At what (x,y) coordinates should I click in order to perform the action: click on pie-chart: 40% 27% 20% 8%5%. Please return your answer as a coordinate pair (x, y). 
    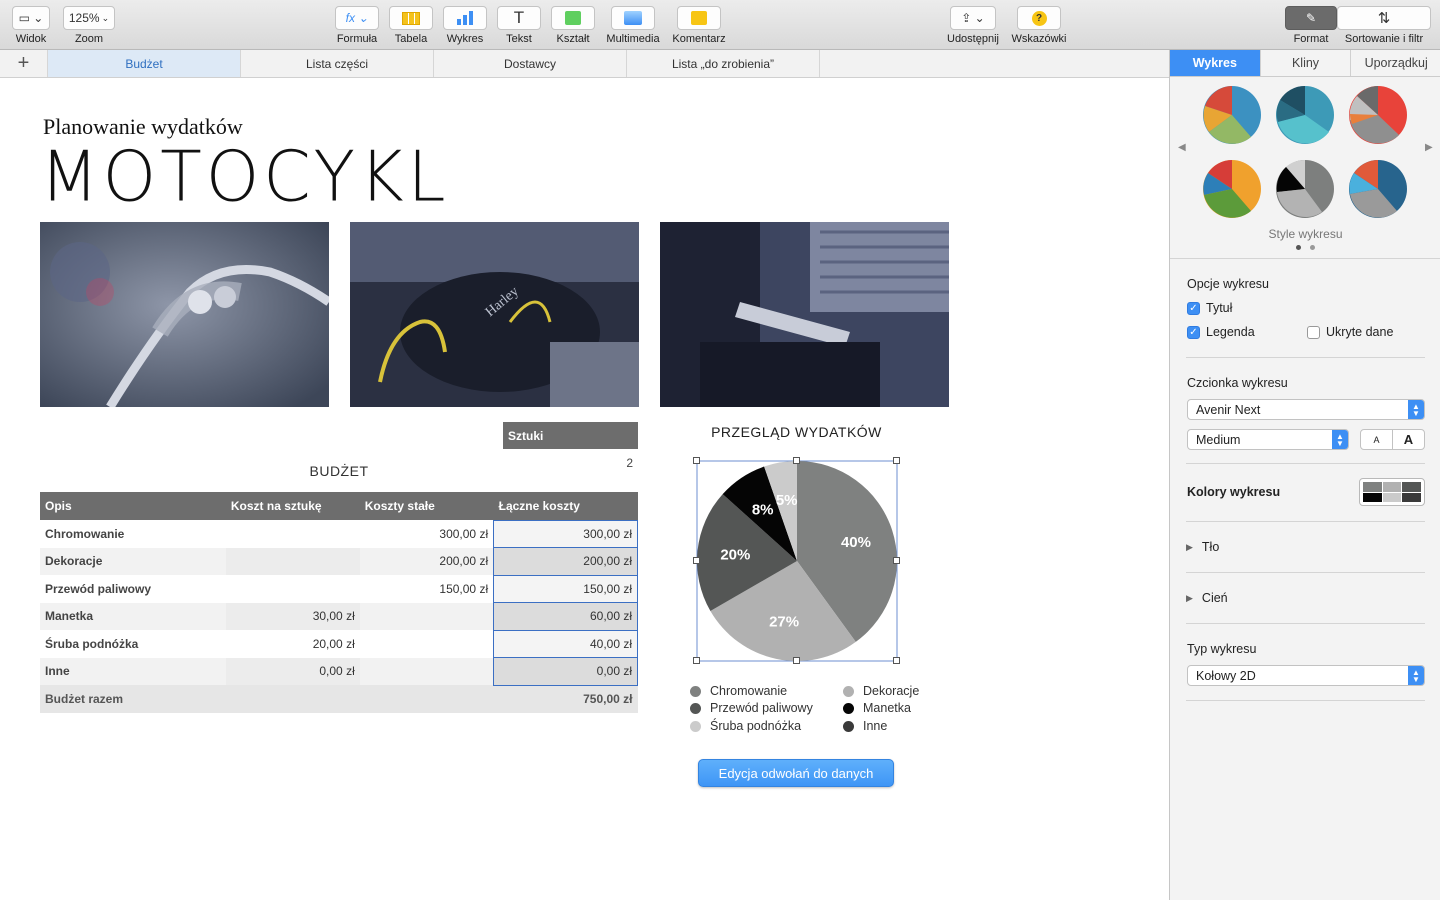
    Looking at the image, I should click on (797, 561).